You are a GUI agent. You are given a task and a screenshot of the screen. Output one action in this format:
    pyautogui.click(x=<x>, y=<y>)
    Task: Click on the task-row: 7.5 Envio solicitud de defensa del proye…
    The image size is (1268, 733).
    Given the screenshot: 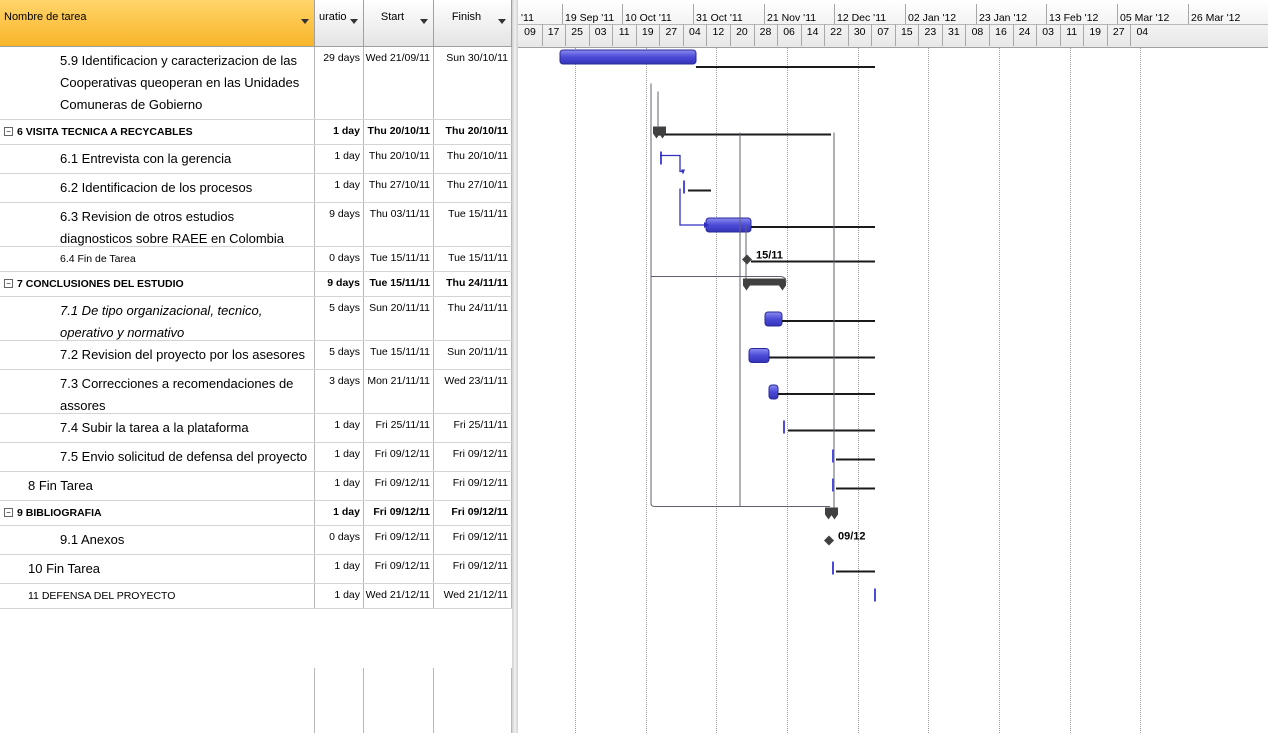 What is the action you would take?
    pyautogui.click(x=256, y=457)
    